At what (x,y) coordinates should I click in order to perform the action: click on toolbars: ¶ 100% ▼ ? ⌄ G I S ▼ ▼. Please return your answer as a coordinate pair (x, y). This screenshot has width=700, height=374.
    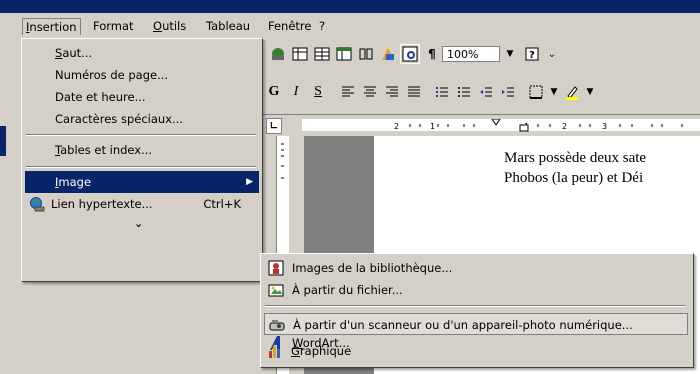
    Looking at the image, I should click on (480, 75).